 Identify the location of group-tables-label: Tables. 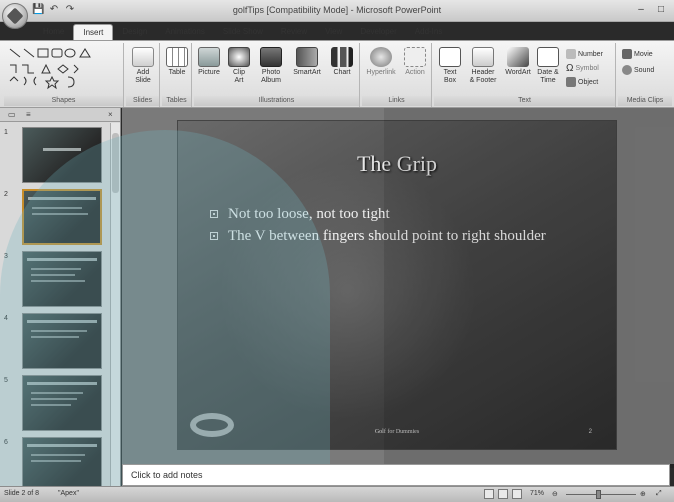
(176, 101).